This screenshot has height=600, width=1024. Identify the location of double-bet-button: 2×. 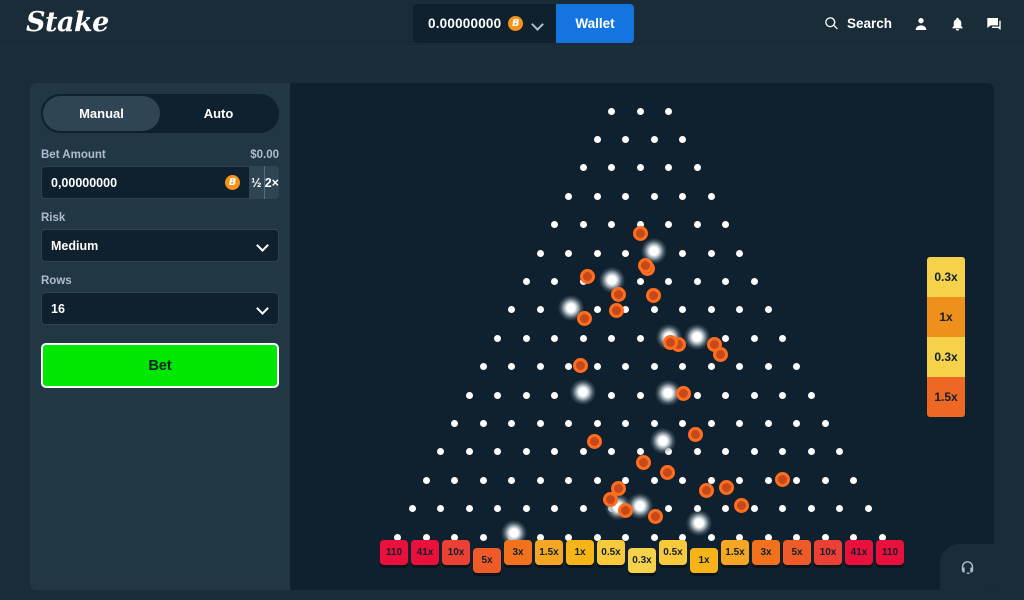
(271, 182).